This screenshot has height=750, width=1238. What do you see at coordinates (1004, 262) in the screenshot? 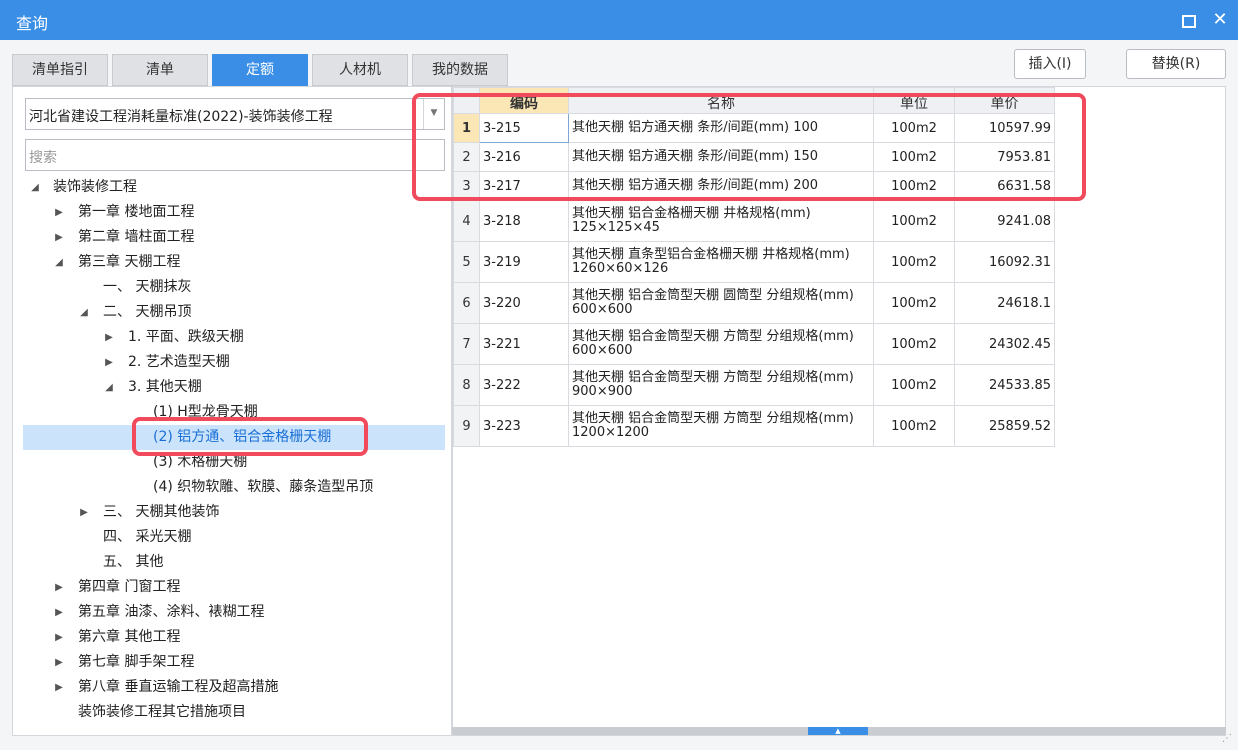
I see `cell-price: 16092.31` at bounding box center [1004, 262].